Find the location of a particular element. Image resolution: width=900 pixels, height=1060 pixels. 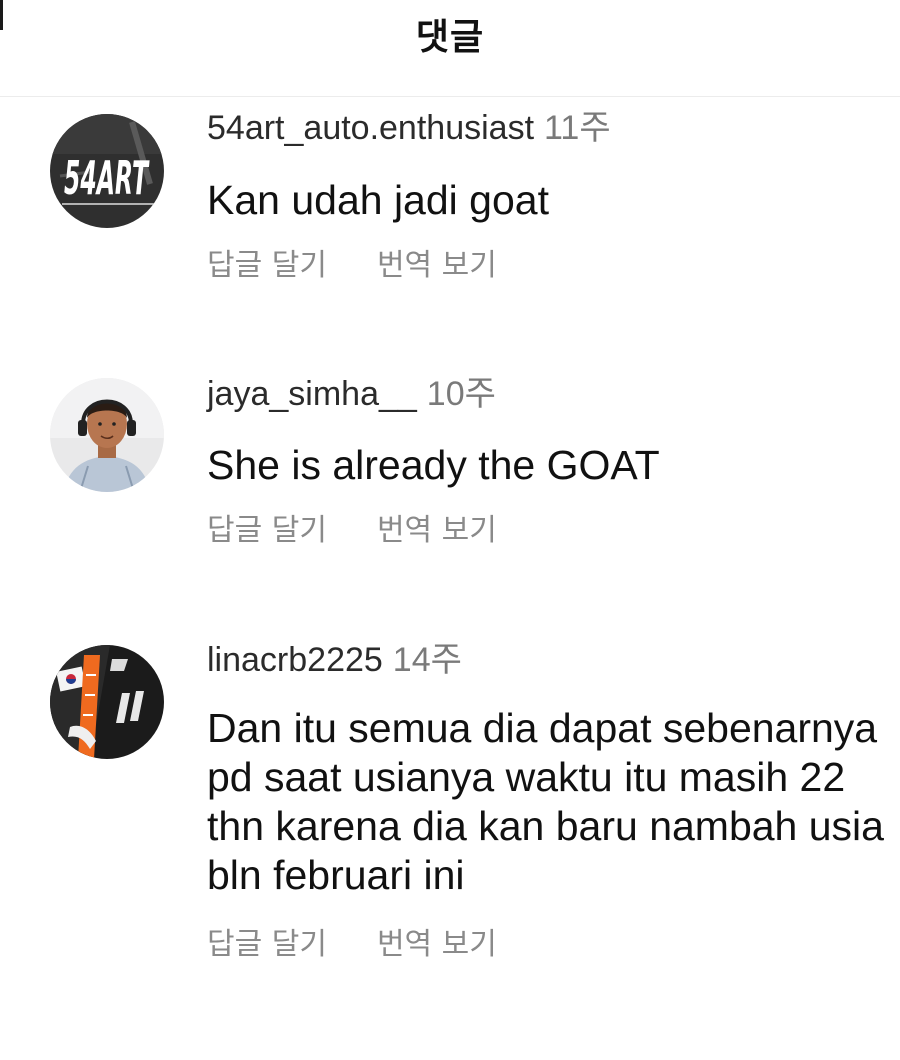

avatar: 54ART is located at coordinates (107, 171).